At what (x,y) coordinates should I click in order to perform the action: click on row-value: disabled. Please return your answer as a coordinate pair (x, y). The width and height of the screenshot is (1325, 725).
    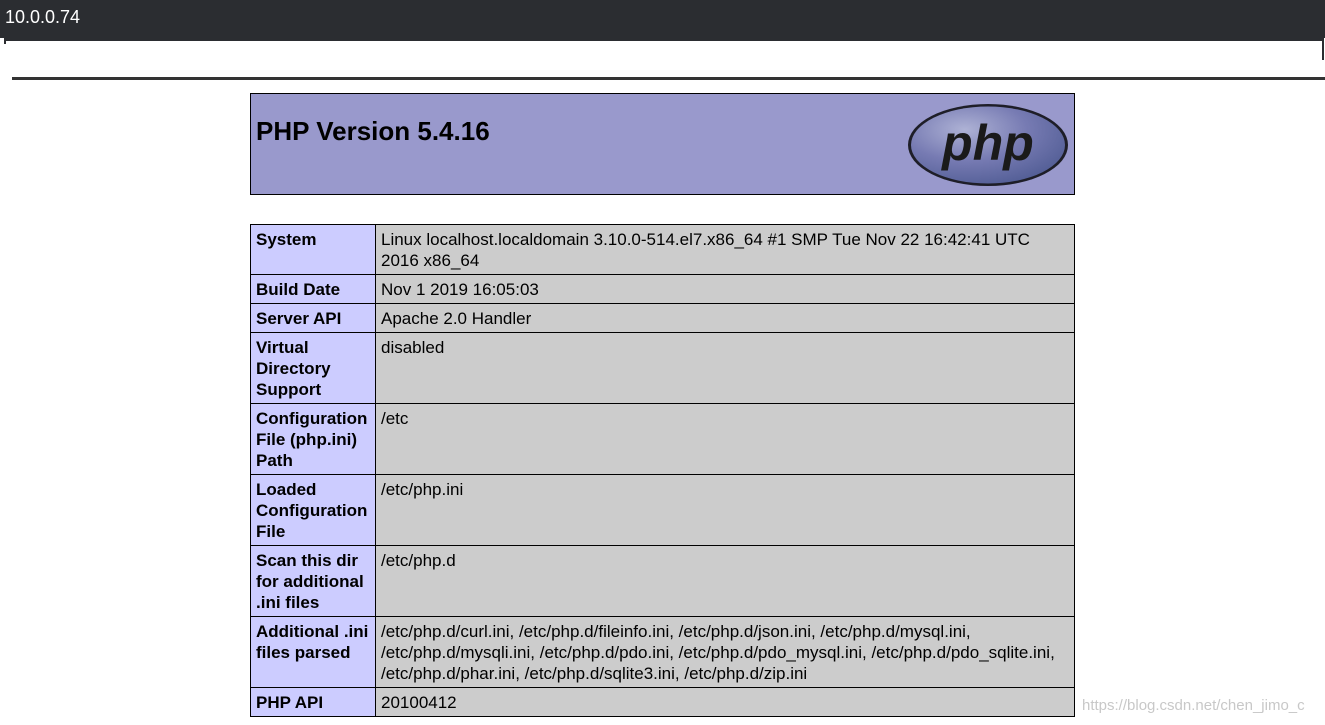
    Looking at the image, I should click on (725, 368).